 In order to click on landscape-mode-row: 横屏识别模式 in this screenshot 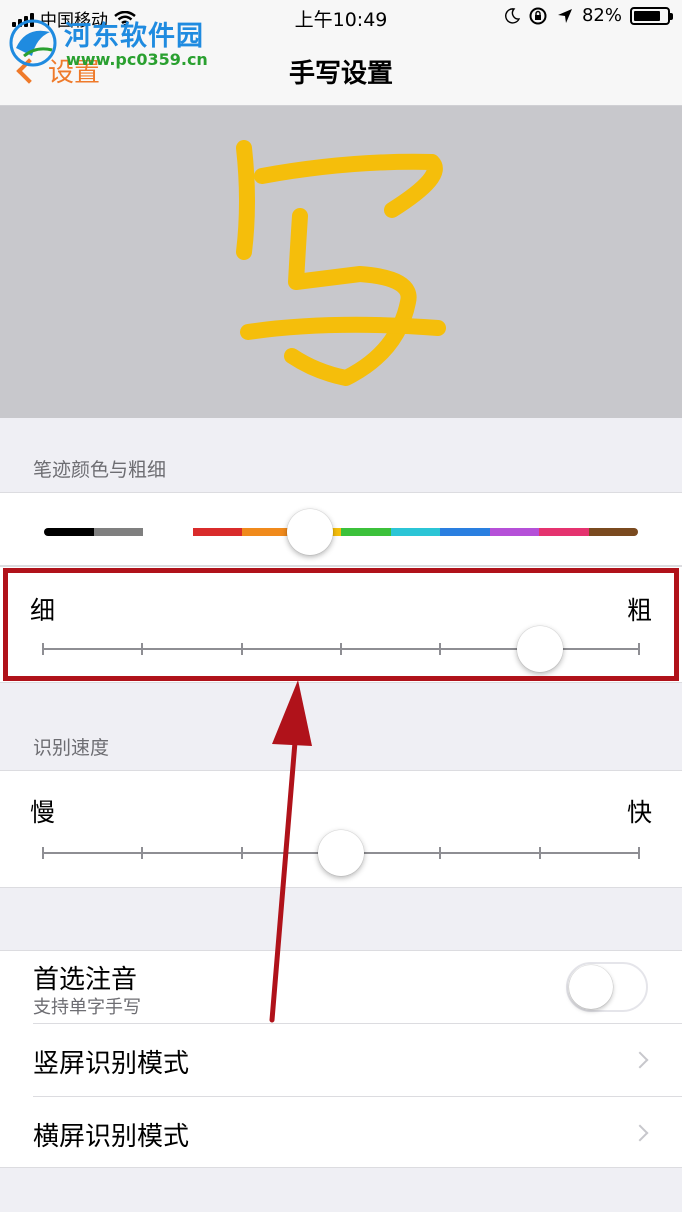, I will do `click(341, 1133)`.